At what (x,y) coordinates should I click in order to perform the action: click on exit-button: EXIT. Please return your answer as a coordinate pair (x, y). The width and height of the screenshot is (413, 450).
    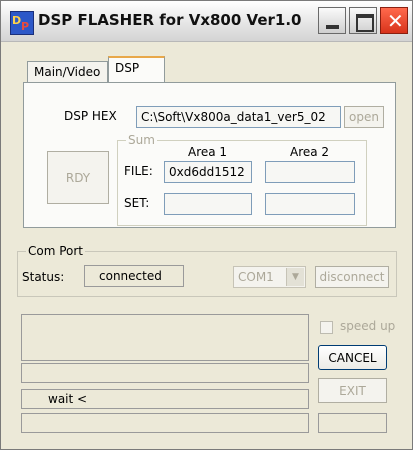
    Looking at the image, I should click on (352, 390).